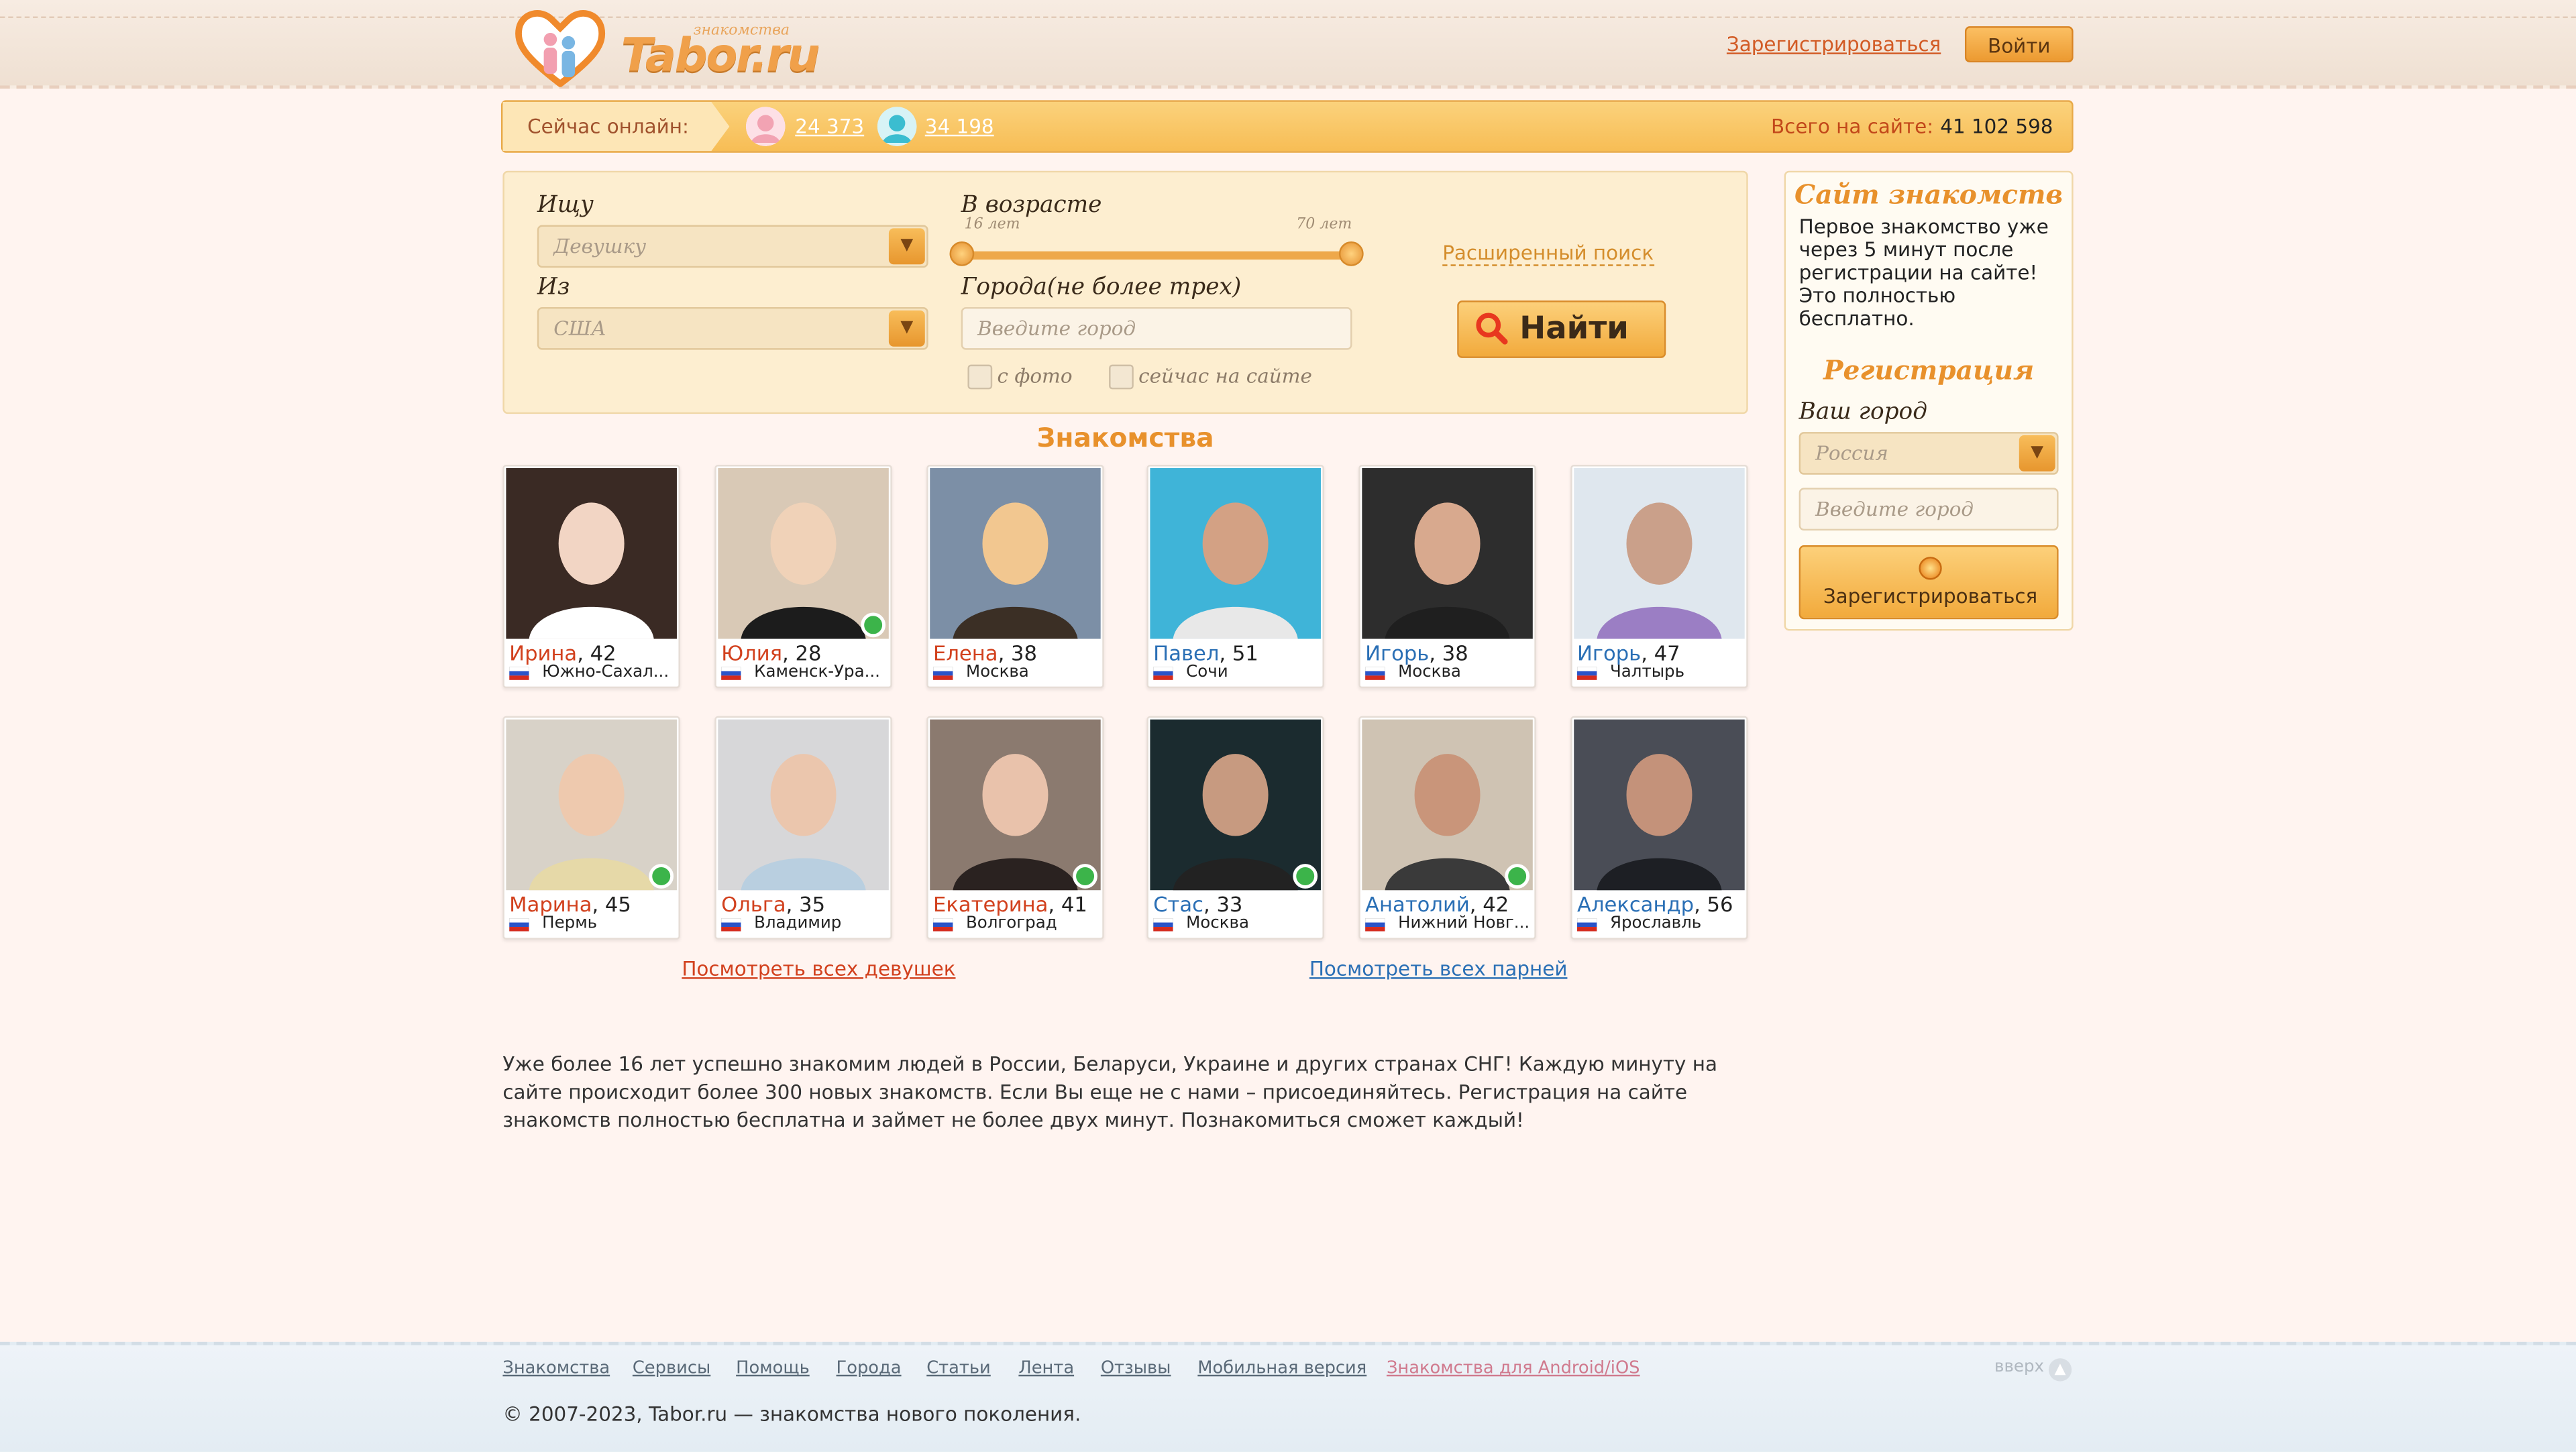  Describe the element at coordinates (732, 246) in the screenshot. I see `seek-select: Девушку ▼` at that location.